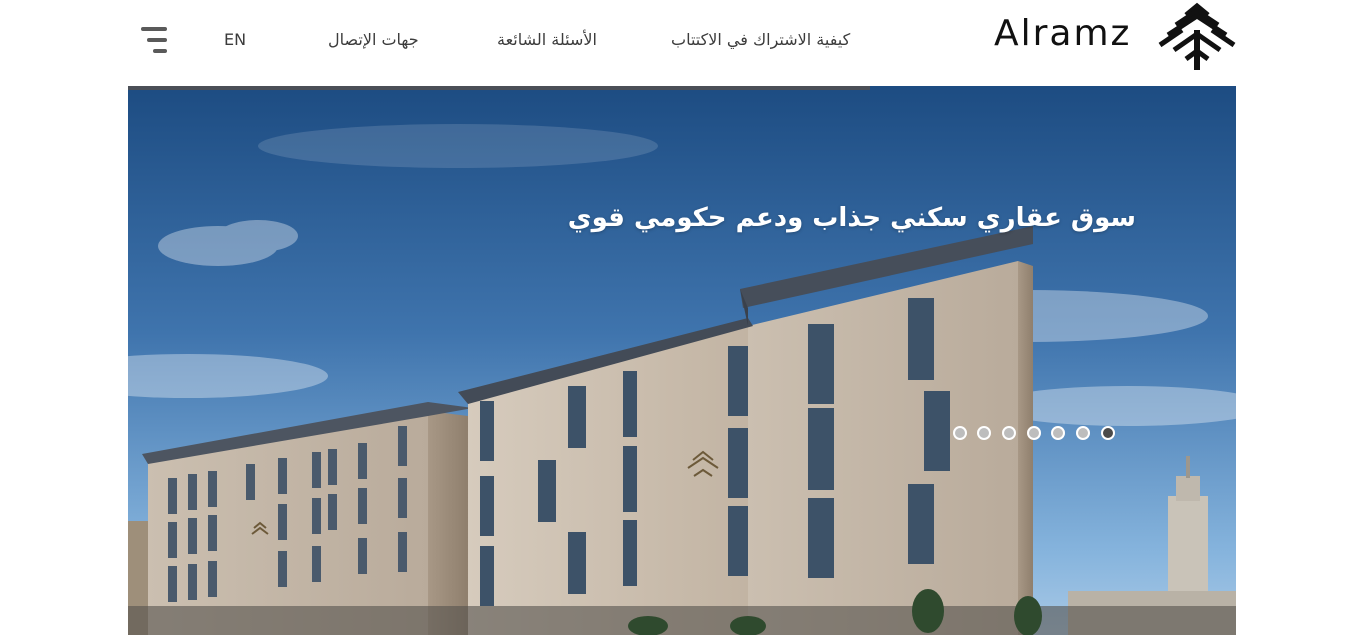 The height and width of the screenshot is (635, 1366). What do you see at coordinates (1063, 33) in the screenshot?
I see `logo-wordmark: Alramz` at bounding box center [1063, 33].